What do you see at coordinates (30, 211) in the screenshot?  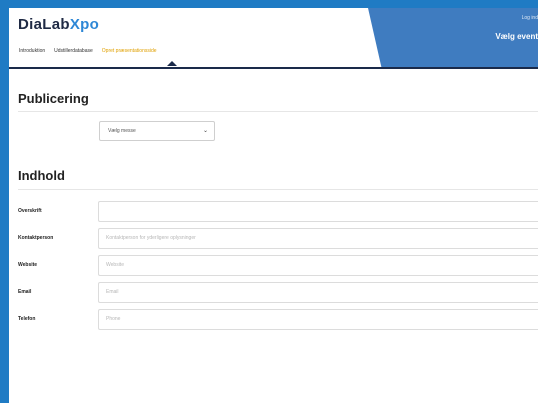 I see `label-overskrift: Overskrift` at bounding box center [30, 211].